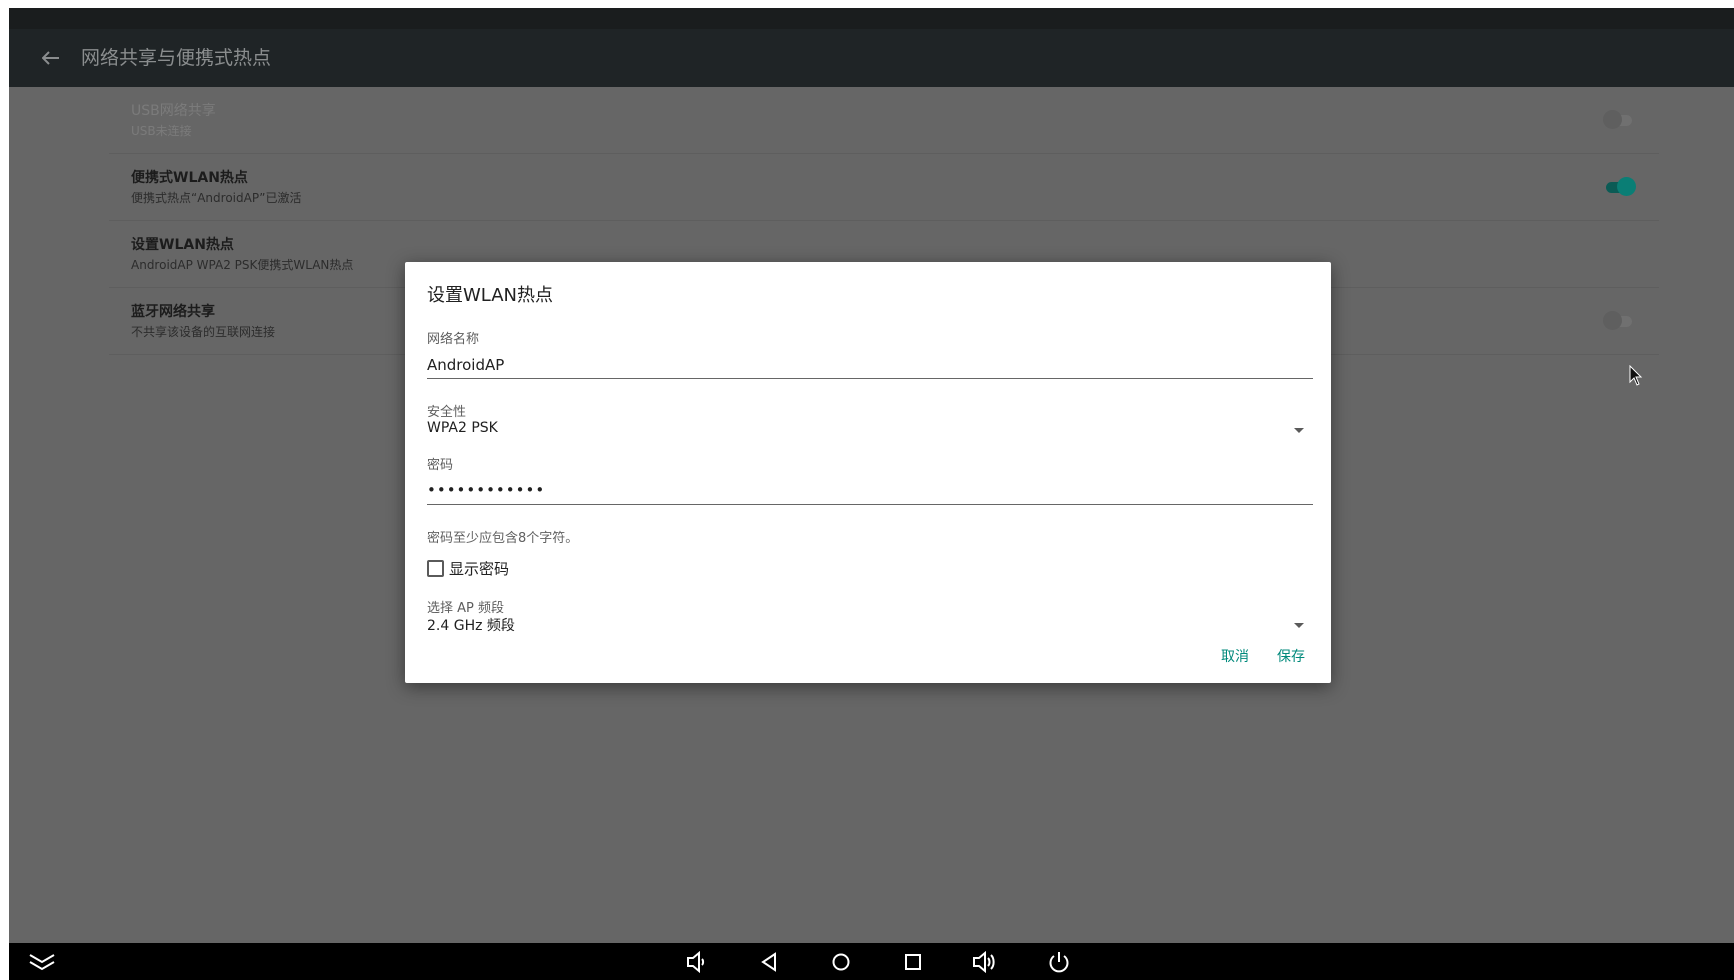  What do you see at coordinates (465, 608) in the screenshot?
I see `ap-band-label: 选择 AP 频段` at bounding box center [465, 608].